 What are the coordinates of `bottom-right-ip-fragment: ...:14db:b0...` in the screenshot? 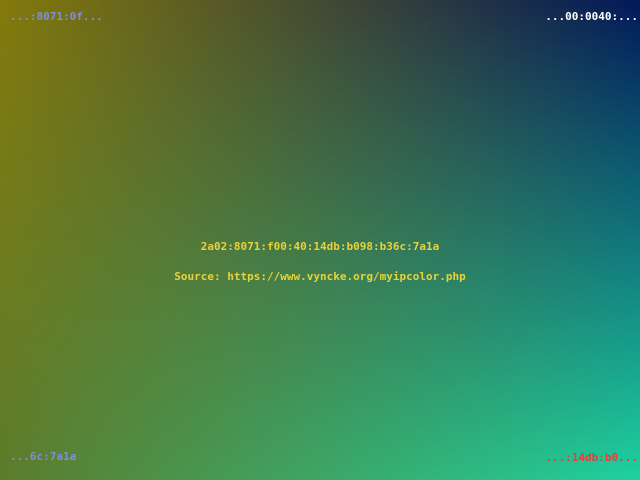 It's located at (591, 457).